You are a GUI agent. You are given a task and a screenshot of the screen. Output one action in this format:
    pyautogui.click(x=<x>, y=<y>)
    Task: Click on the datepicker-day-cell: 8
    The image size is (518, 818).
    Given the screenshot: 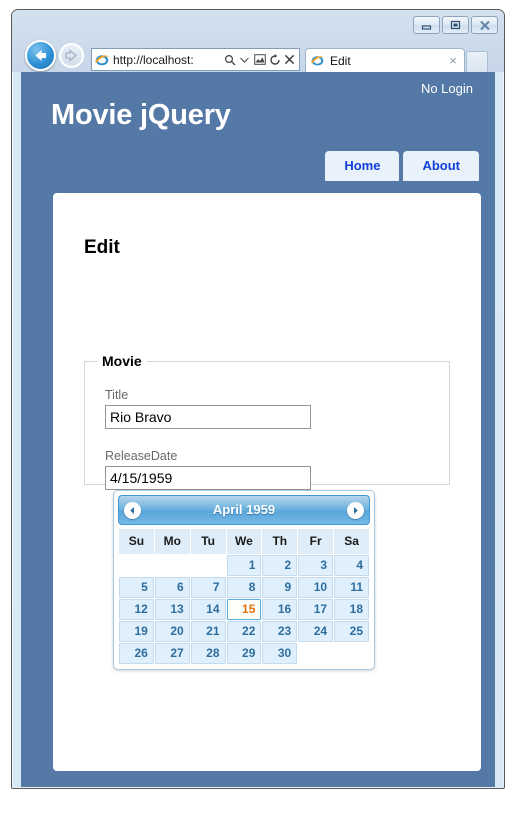 What is the action you would take?
    pyautogui.click(x=244, y=587)
    